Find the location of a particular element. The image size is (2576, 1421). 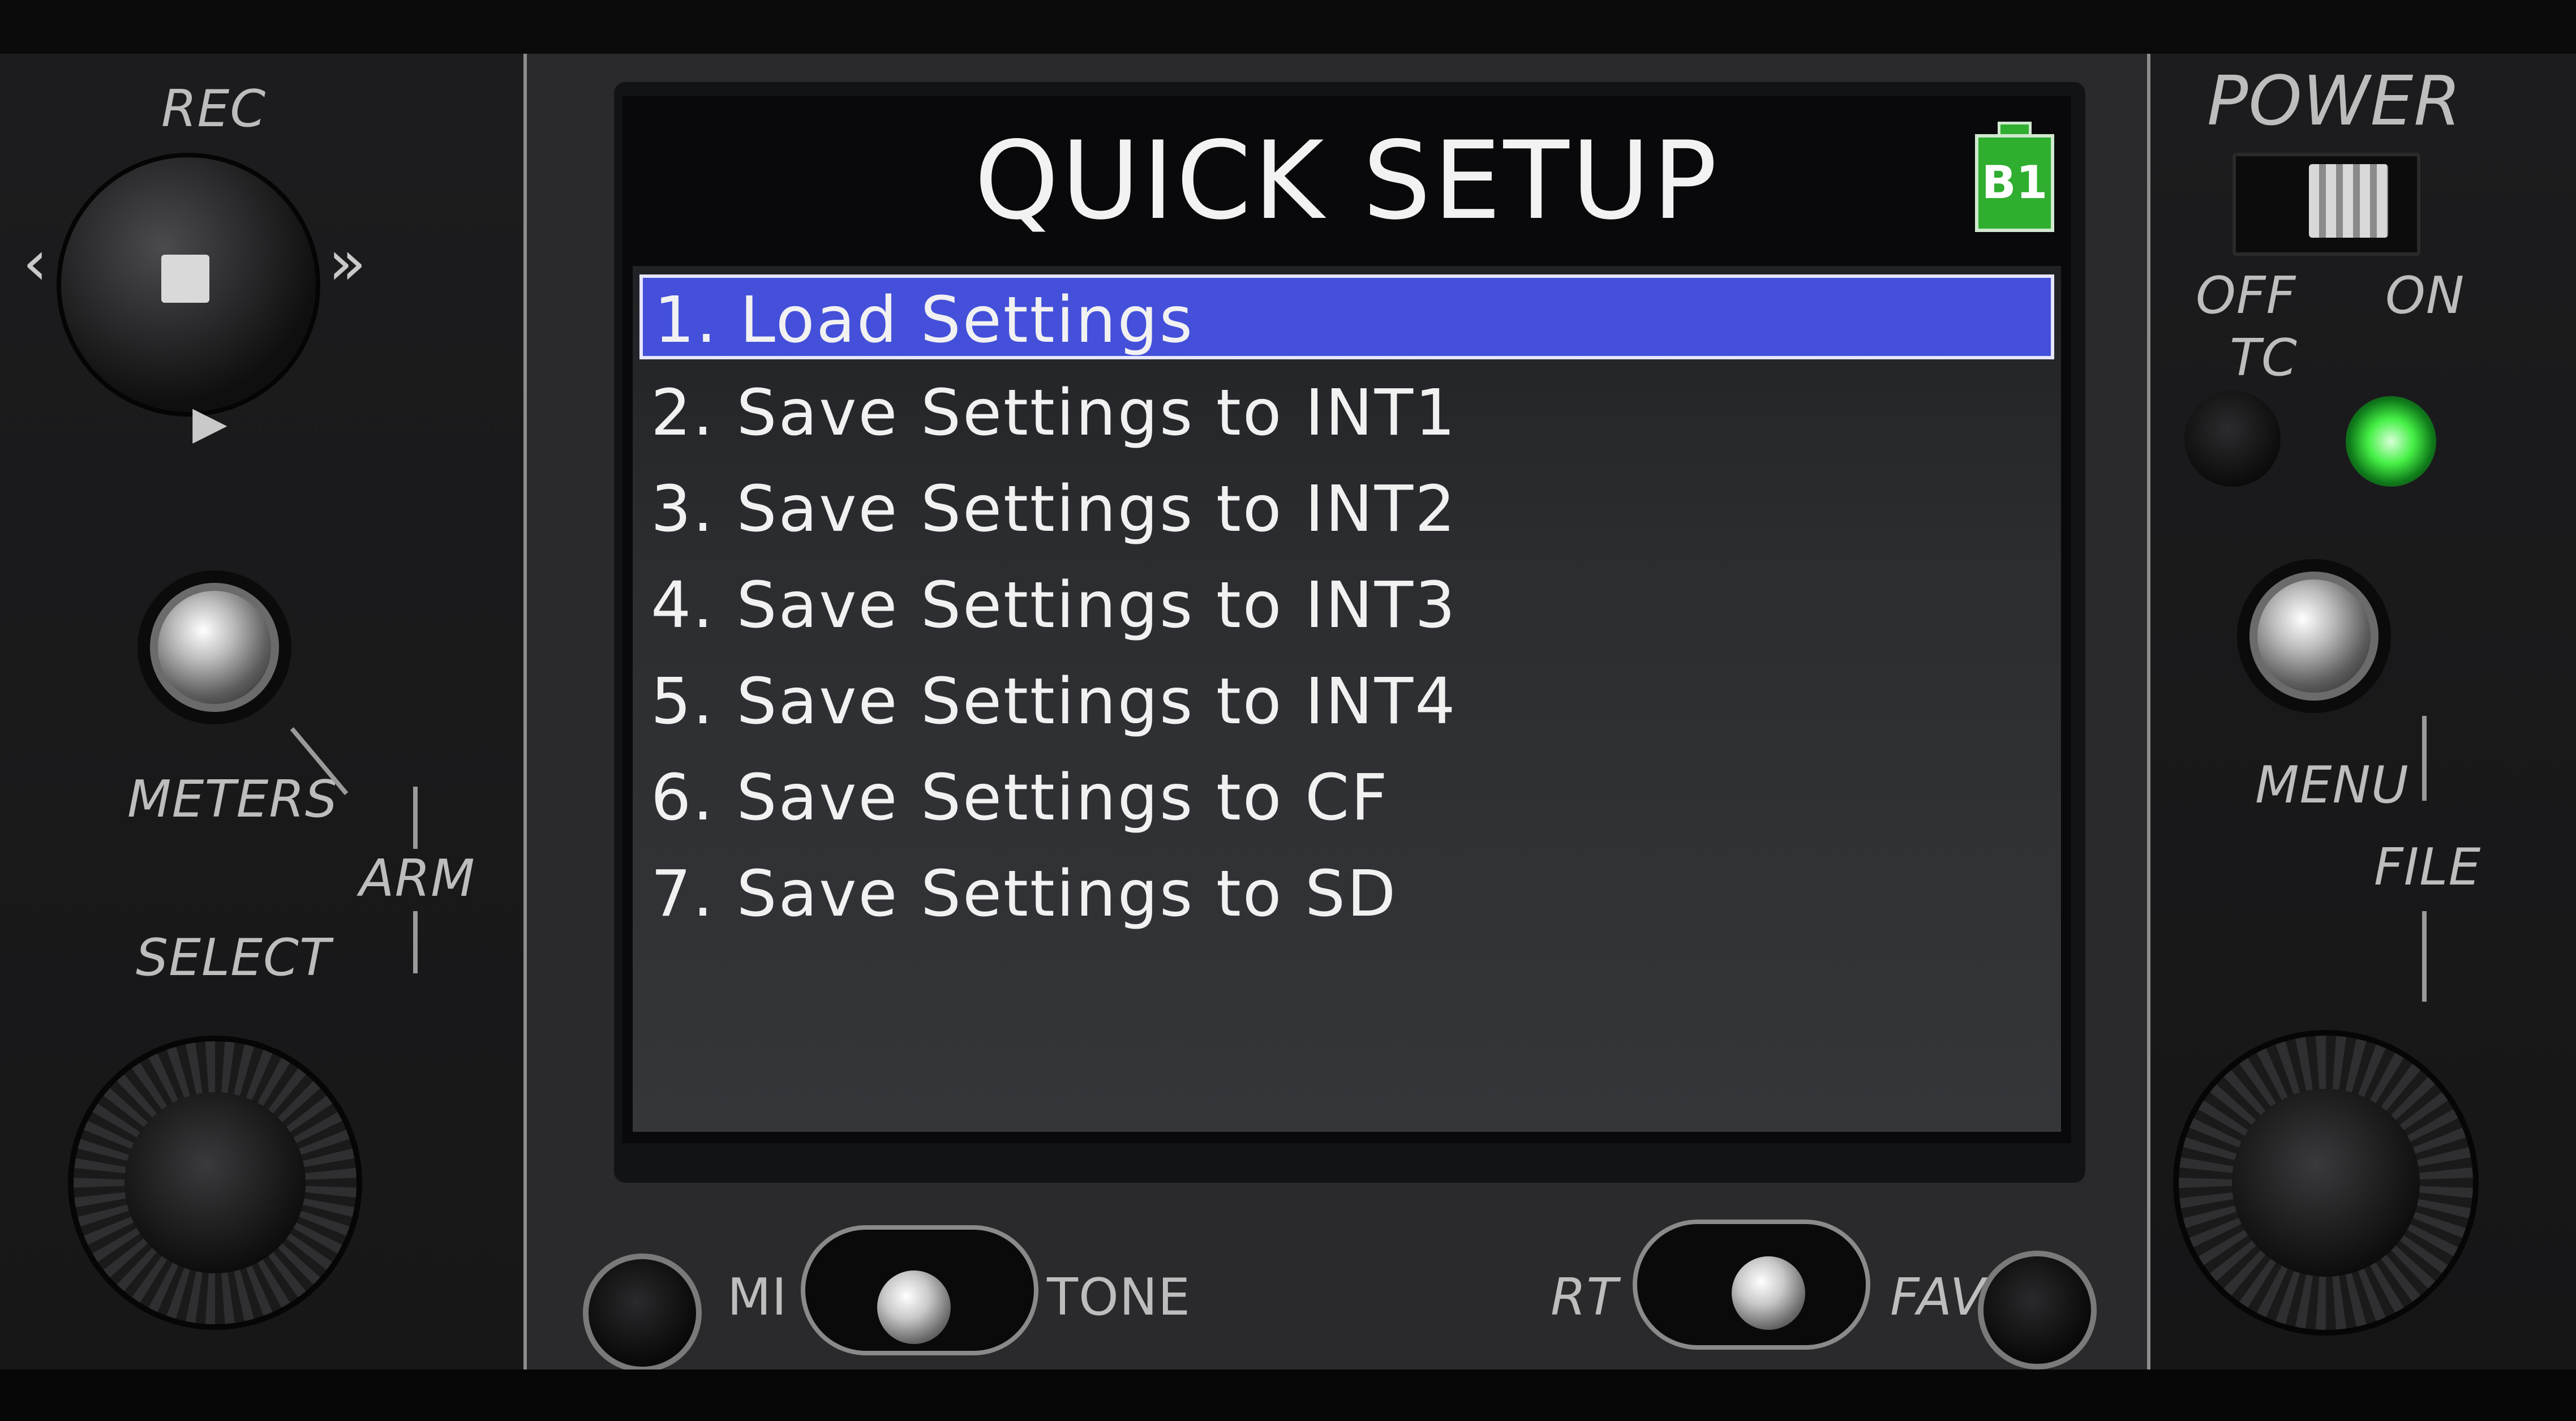

file-bracket-line-lower is located at coordinates (2424, 956).